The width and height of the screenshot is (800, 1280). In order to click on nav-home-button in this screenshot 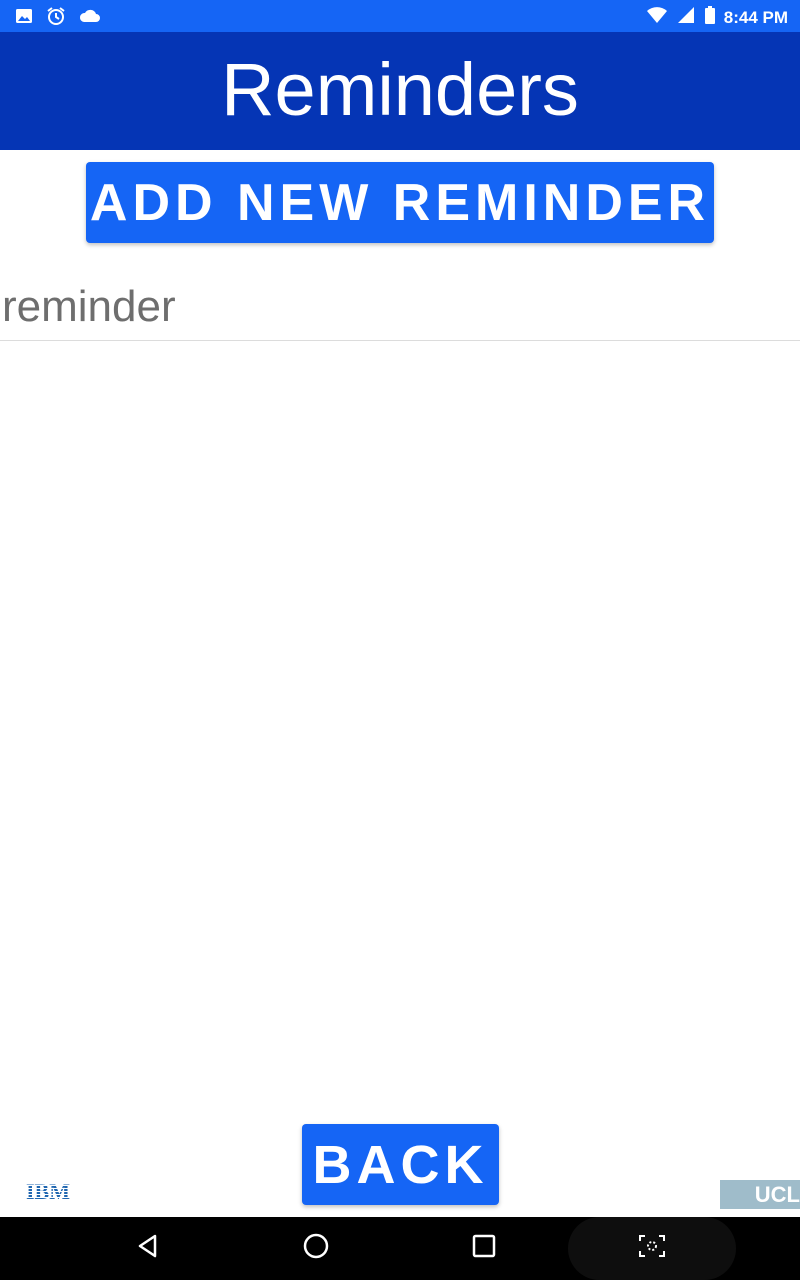, I will do `click(316, 1248)`.